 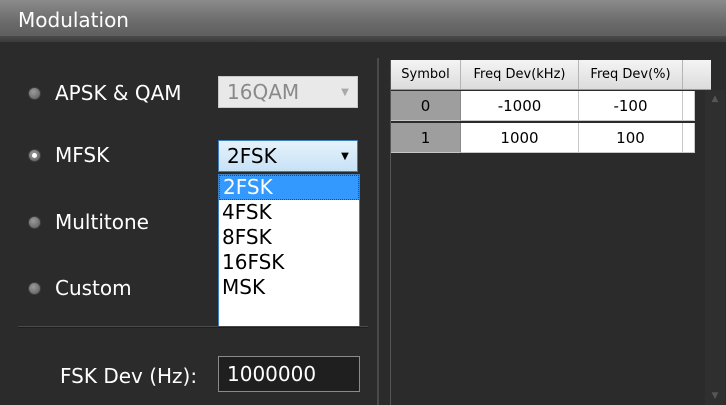 I want to click on apsk-qam-combo: 16QAM ▼, so click(x=288, y=92).